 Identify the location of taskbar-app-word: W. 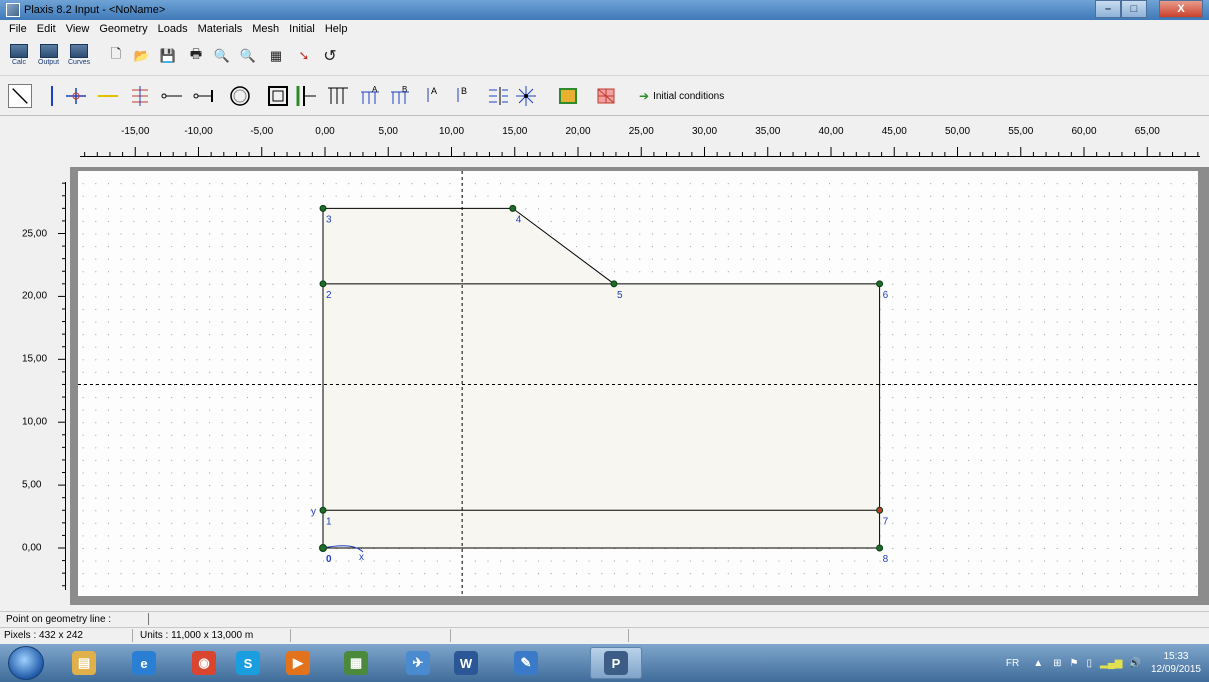
(466, 663).